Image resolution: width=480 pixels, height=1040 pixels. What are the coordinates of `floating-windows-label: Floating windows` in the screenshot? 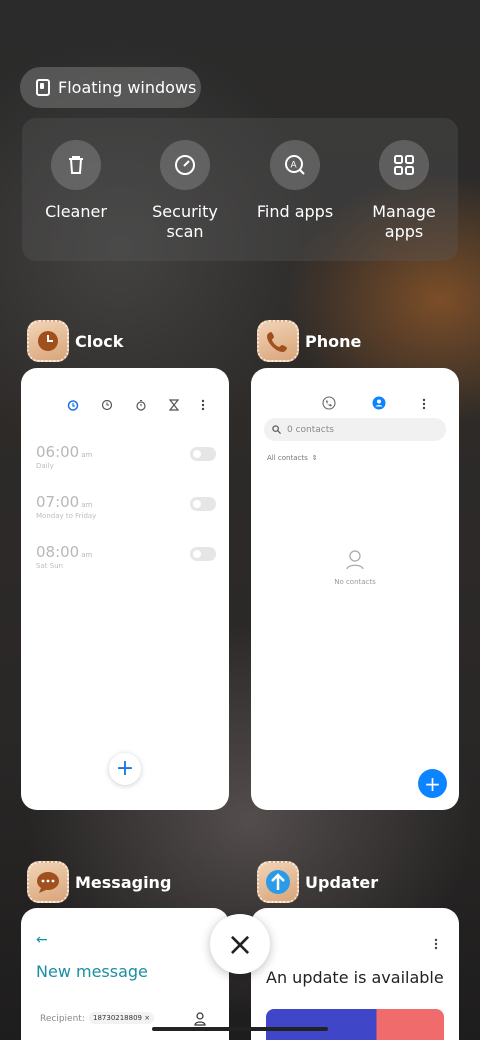 It's located at (127, 87).